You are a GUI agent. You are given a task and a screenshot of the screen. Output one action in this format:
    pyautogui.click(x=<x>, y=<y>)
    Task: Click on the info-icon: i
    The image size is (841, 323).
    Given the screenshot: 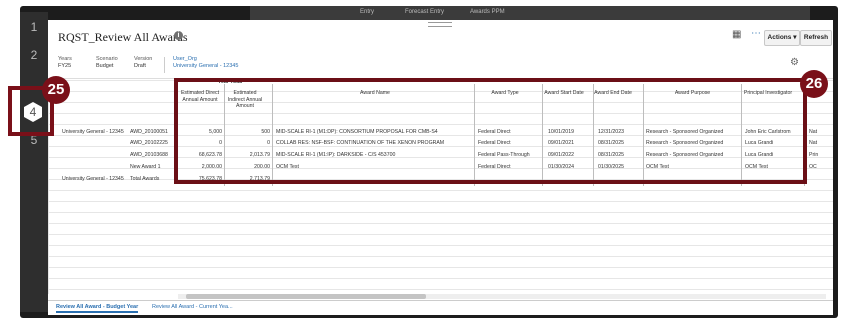 What is the action you would take?
    pyautogui.click(x=178, y=35)
    